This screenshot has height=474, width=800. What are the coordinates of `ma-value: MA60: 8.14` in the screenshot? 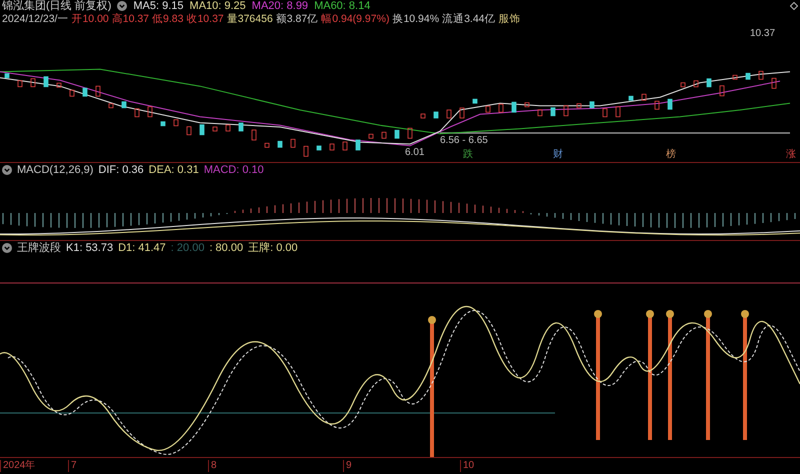 It's located at (342, 6).